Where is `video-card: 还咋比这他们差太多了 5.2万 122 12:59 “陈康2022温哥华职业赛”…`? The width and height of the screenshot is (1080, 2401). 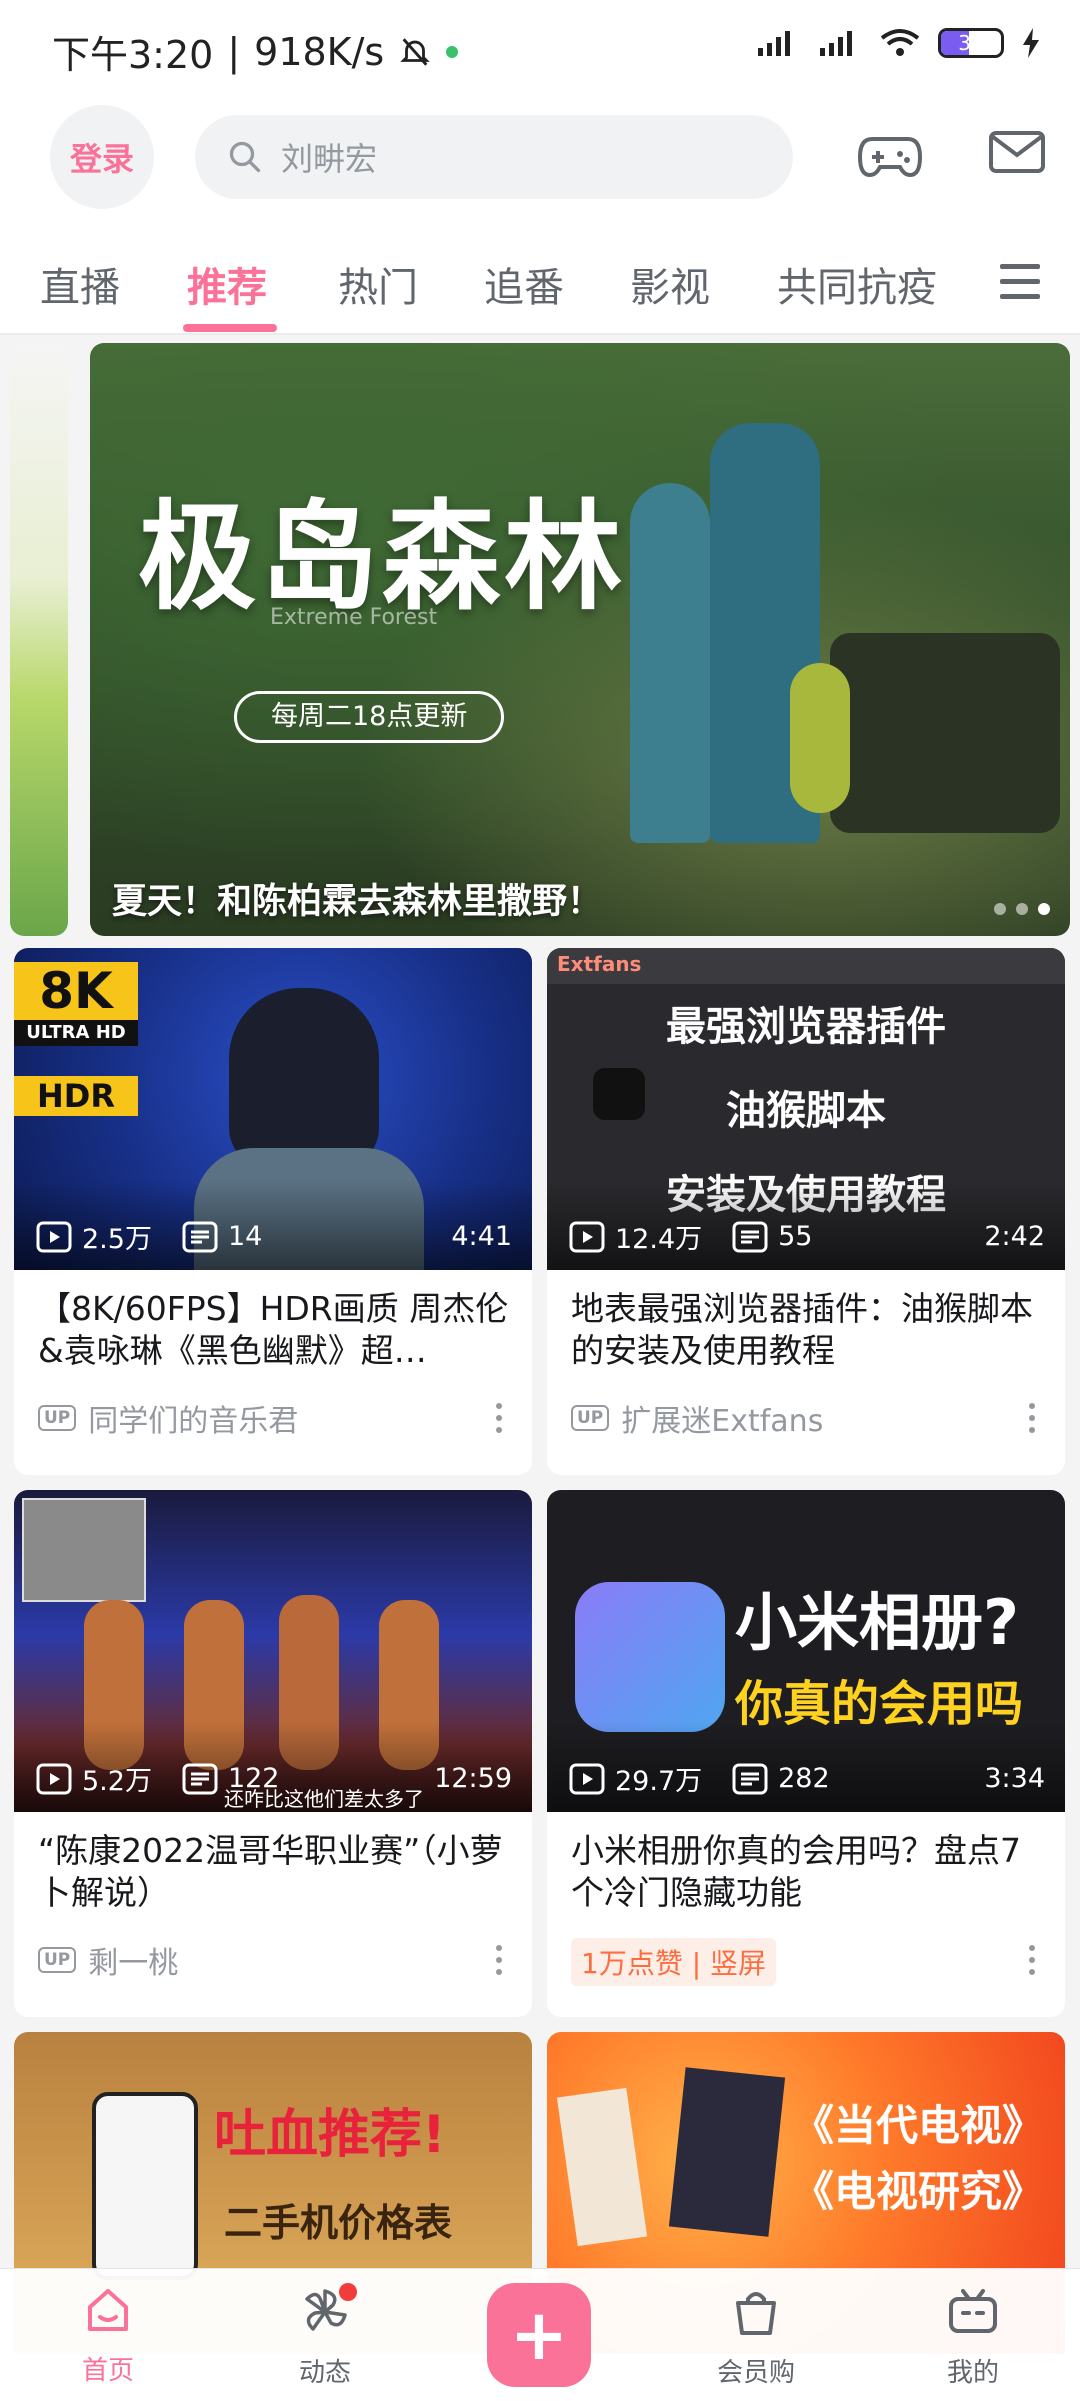 video-card: 还咋比这他们差太多了 5.2万 122 12:59 “陈康2022温哥华职业赛”… is located at coordinates (273, 1753).